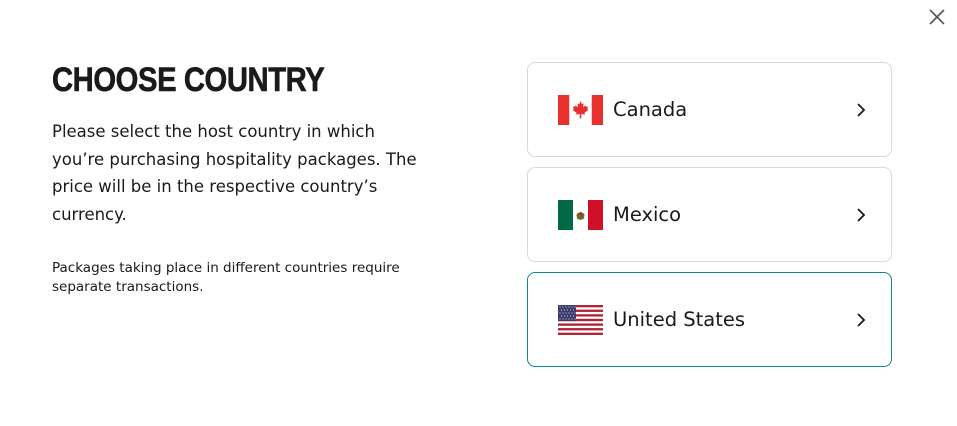 The image size is (957, 426). I want to click on close-button, so click(937, 17).